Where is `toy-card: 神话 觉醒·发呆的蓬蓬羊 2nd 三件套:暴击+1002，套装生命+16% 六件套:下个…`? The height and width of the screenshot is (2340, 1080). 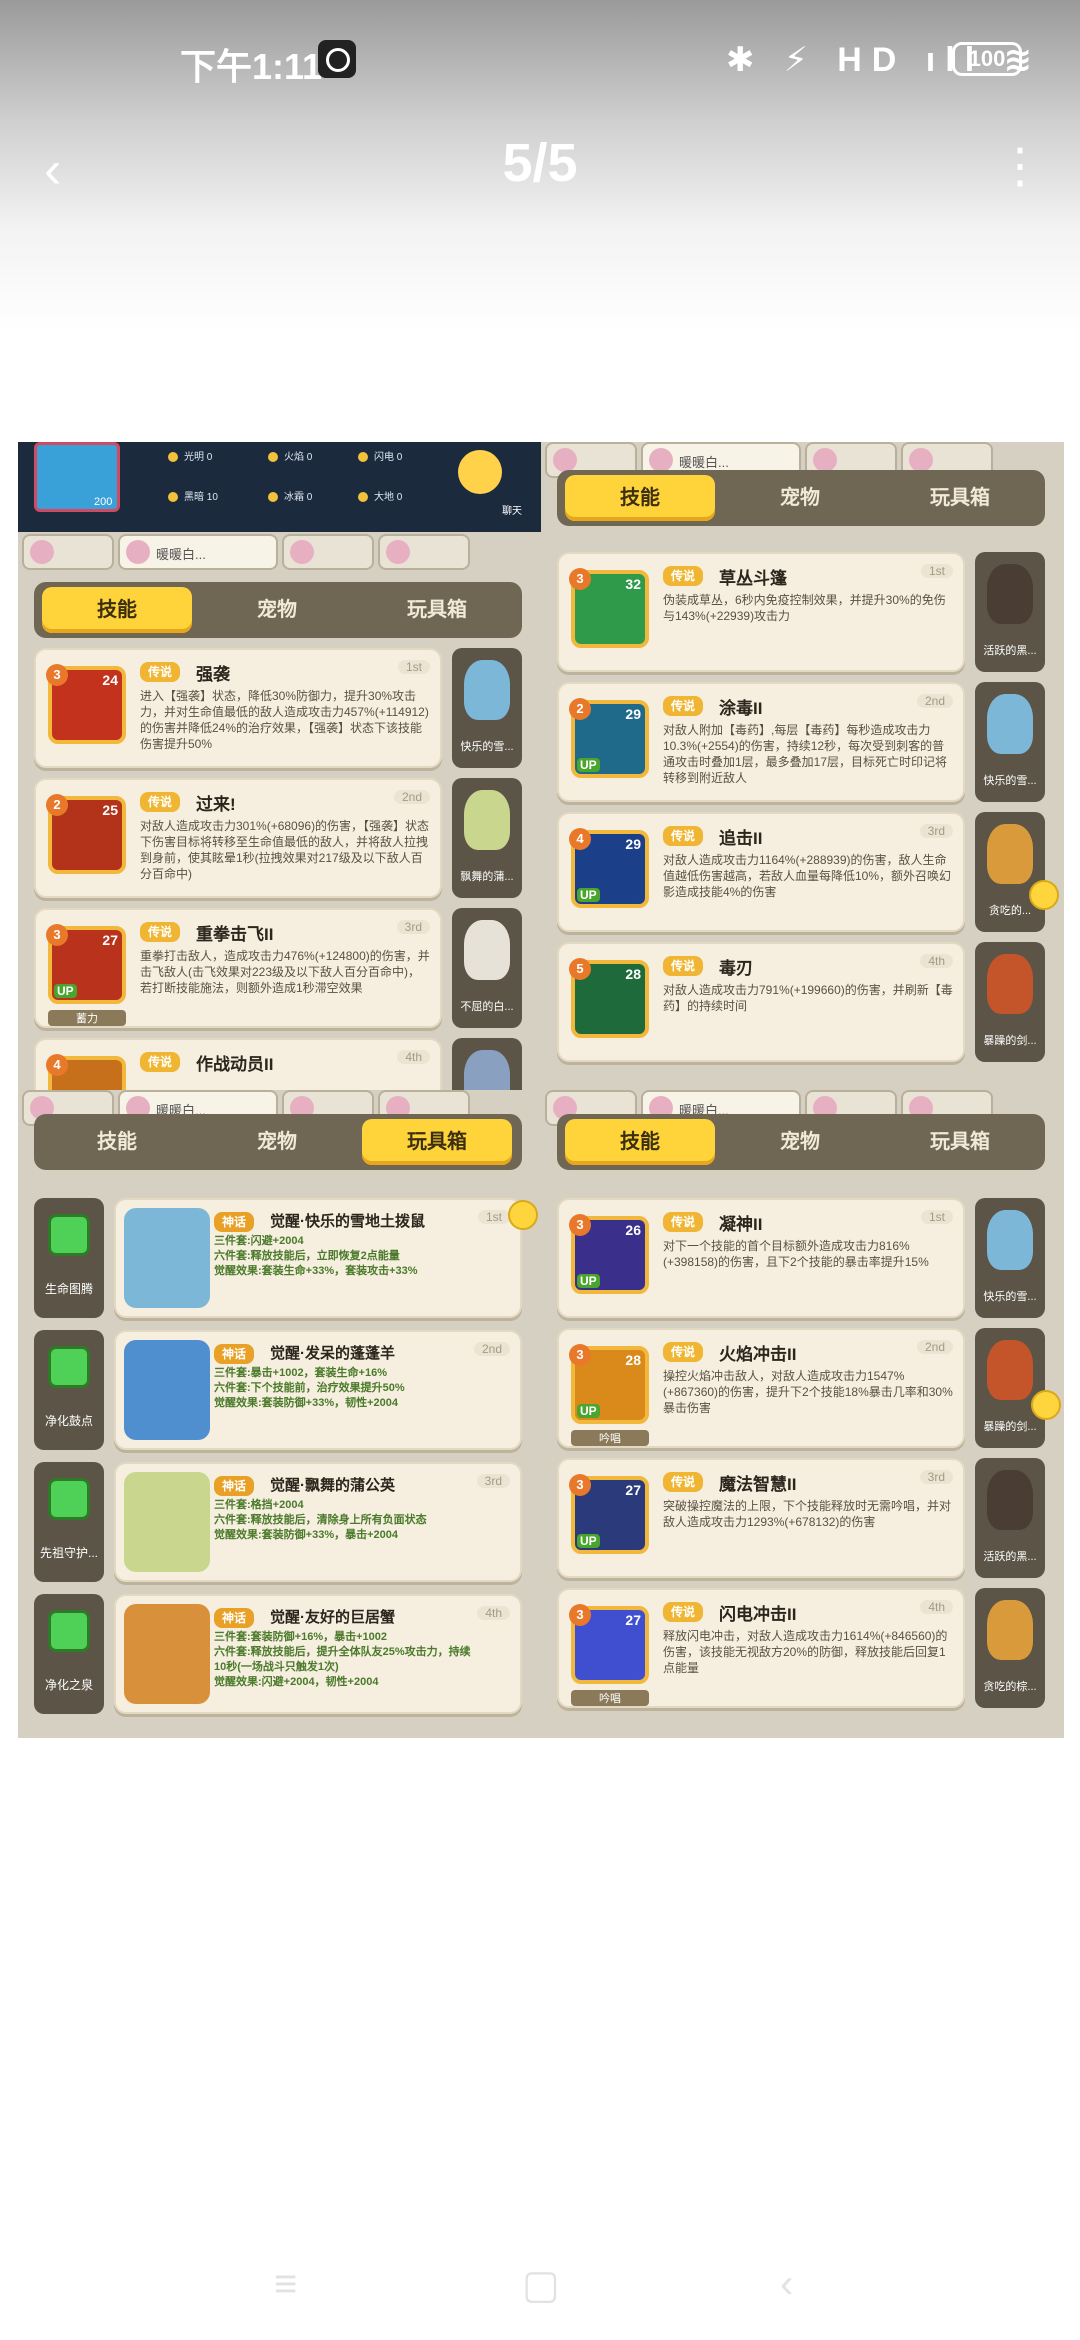 toy-card: 神话 觉醒·发呆的蓬蓬羊 2nd 三件套:暴击+1002，套装生命+16% 六件套:下个… is located at coordinates (318, 1390).